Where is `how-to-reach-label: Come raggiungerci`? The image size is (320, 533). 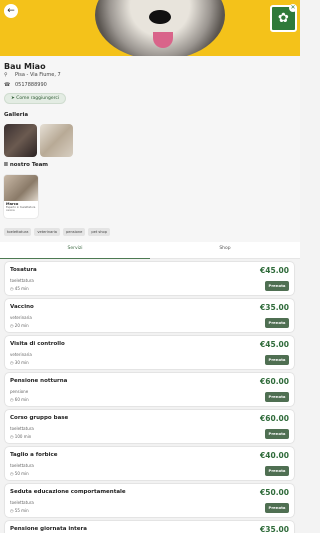 how-to-reach-label: Come raggiungerci is located at coordinates (38, 98).